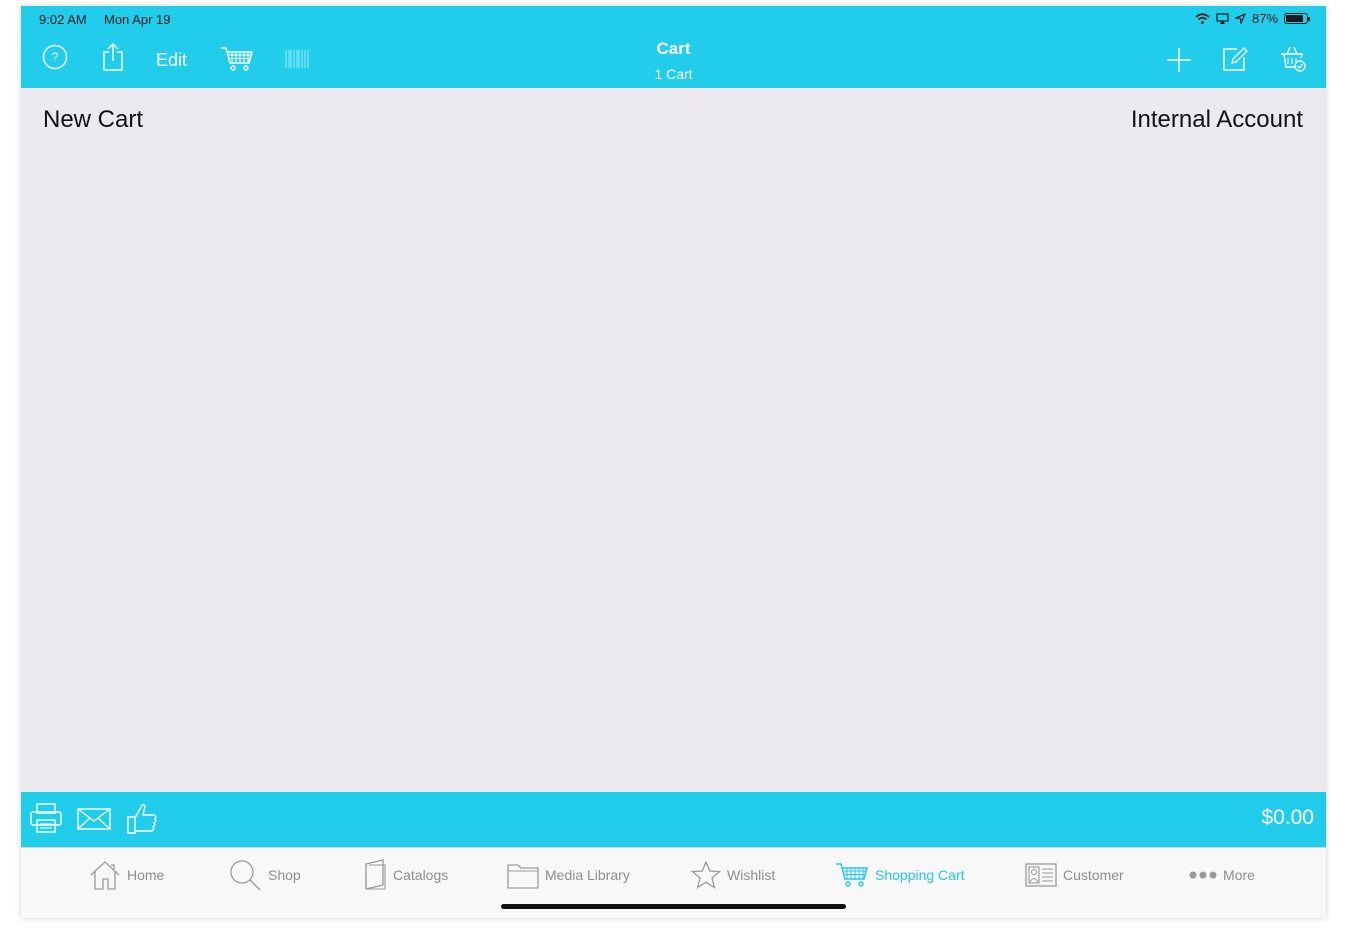 The width and height of the screenshot is (1357, 938). Describe the element at coordinates (146, 875) in the screenshot. I see `tab-label: Home` at that location.